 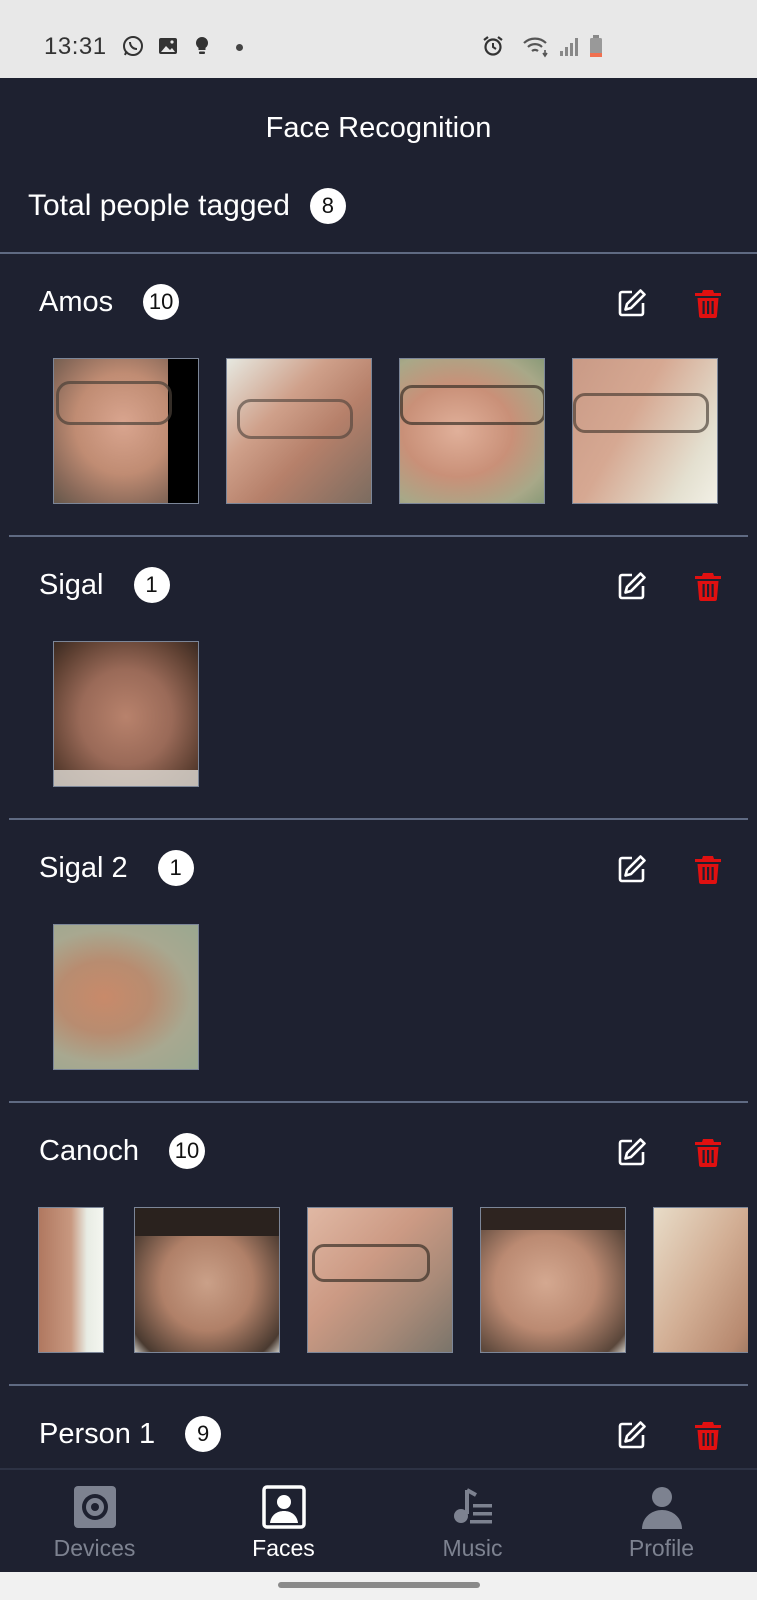 What do you see at coordinates (76, 301) in the screenshot?
I see `person-name: Amos` at bounding box center [76, 301].